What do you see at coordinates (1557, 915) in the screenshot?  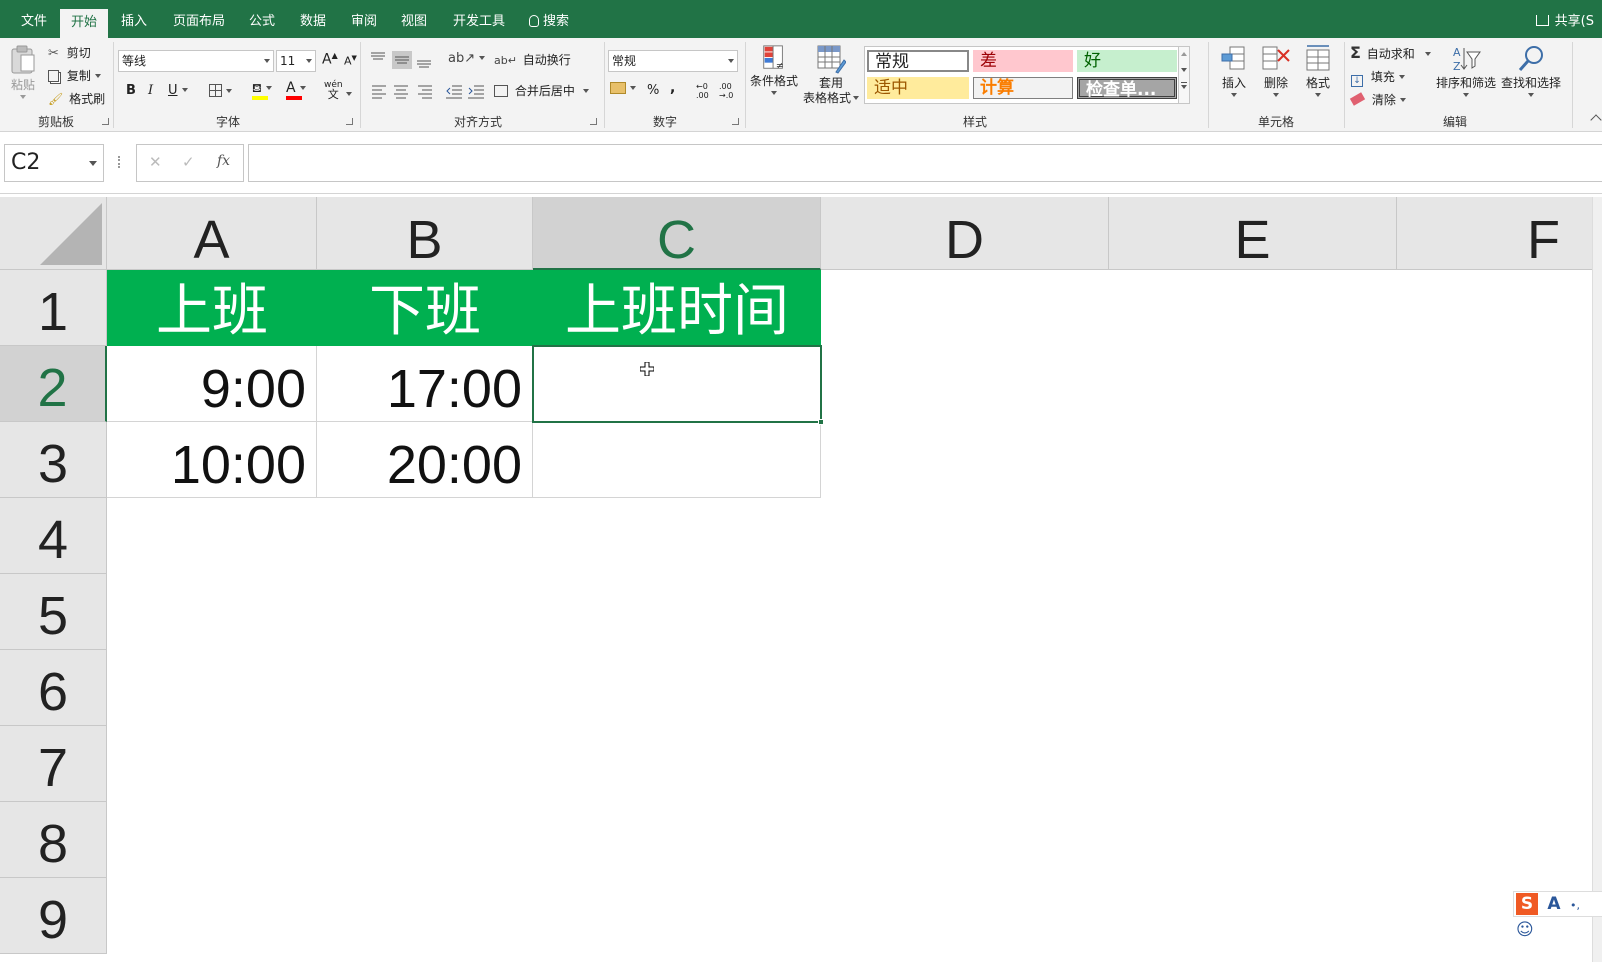 I see `ime-toolbar: S A •, ☺` at bounding box center [1557, 915].